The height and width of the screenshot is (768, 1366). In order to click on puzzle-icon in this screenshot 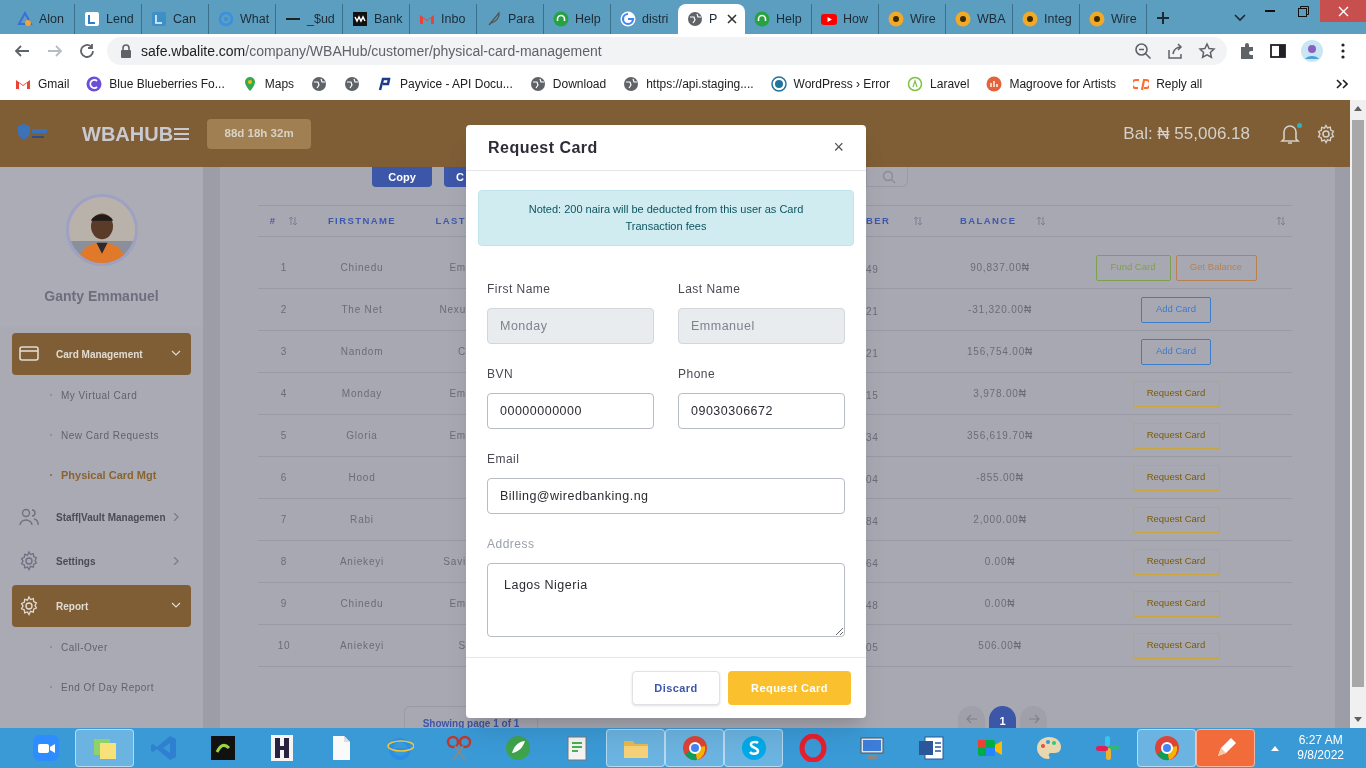, I will do `click(1247, 51)`.